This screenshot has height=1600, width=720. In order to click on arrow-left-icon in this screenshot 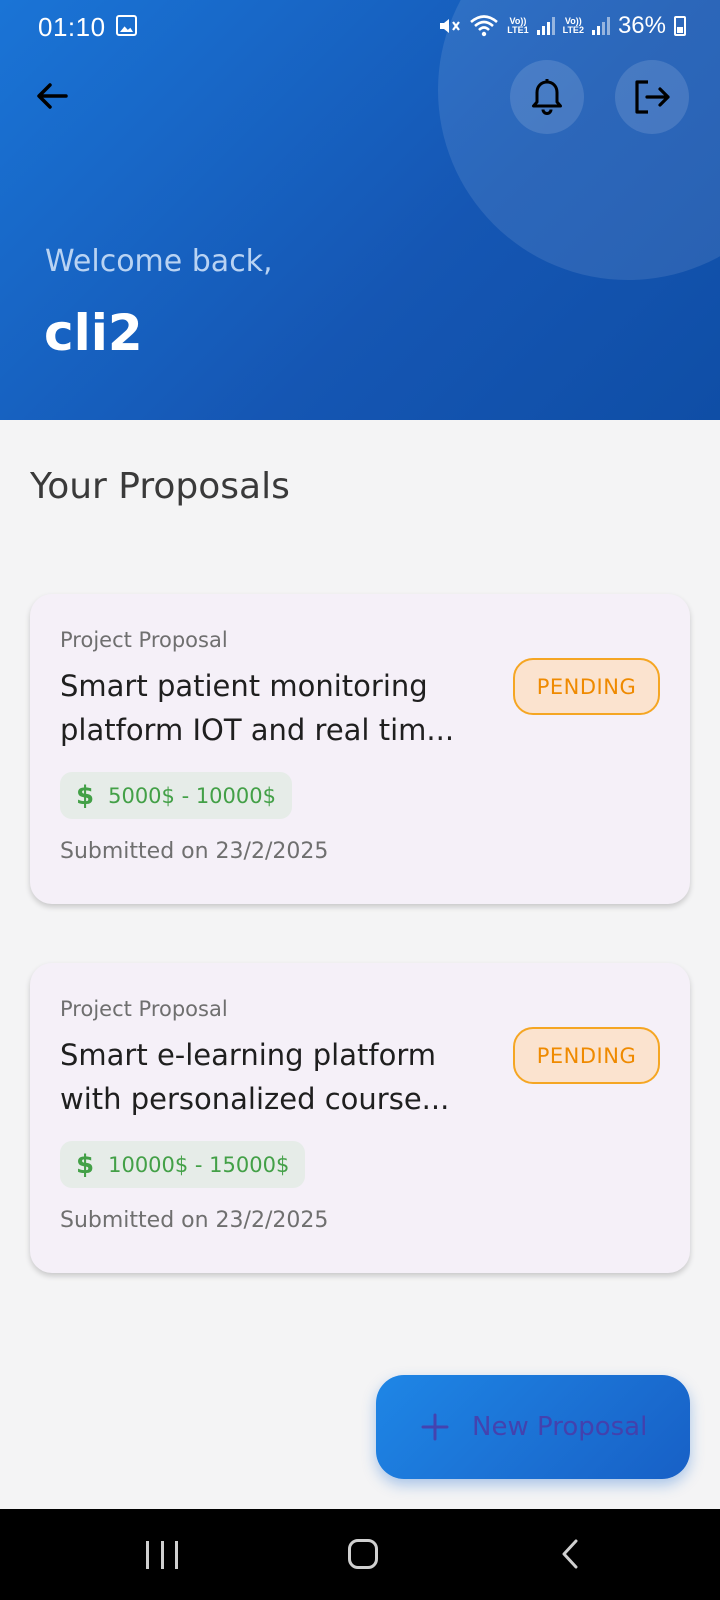, I will do `click(52, 96)`.